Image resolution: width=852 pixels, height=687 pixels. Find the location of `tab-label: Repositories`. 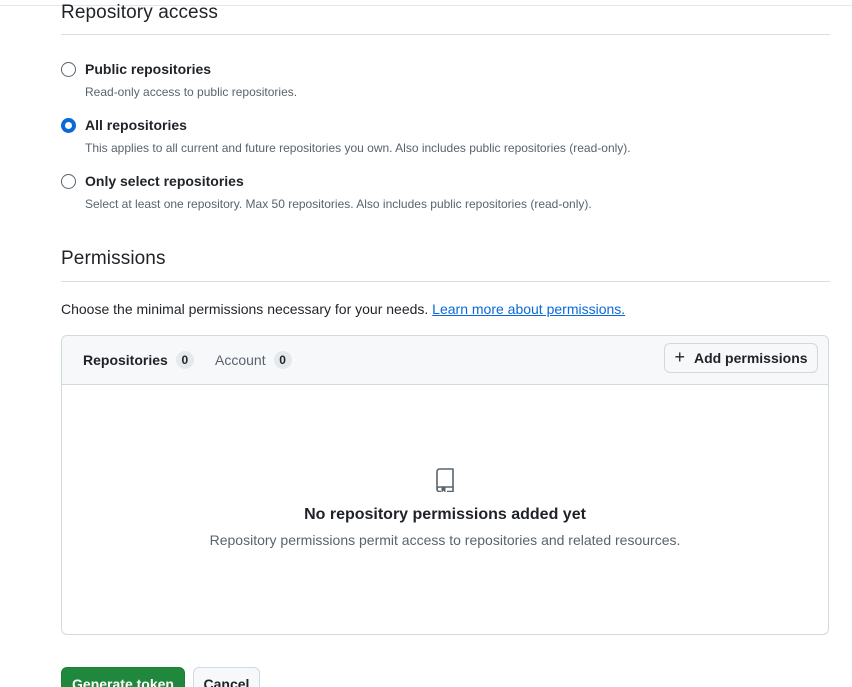

tab-label: Repositories is located at coordinates (125, 360).